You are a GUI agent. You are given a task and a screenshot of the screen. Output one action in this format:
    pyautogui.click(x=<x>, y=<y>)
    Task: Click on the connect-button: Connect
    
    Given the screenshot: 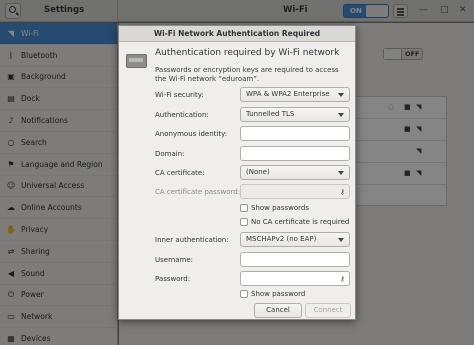 What is the action you would take?
    pyautogui.click(x=328, y=310)
    